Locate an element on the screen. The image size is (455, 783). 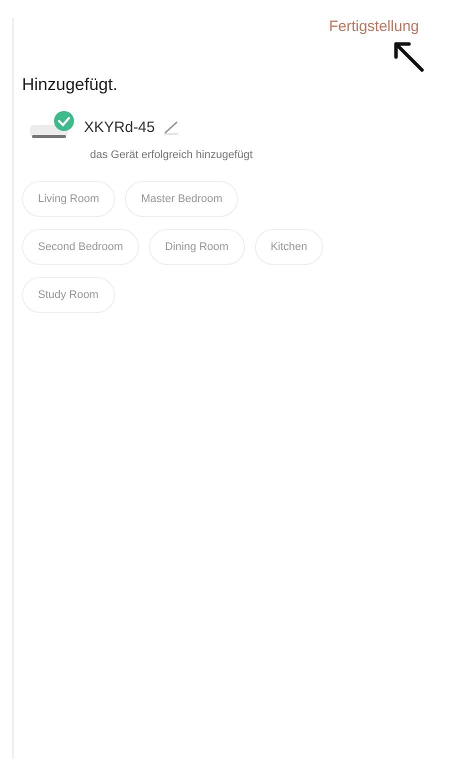
room-chip: Living Room is located at coordinates (69, 199).